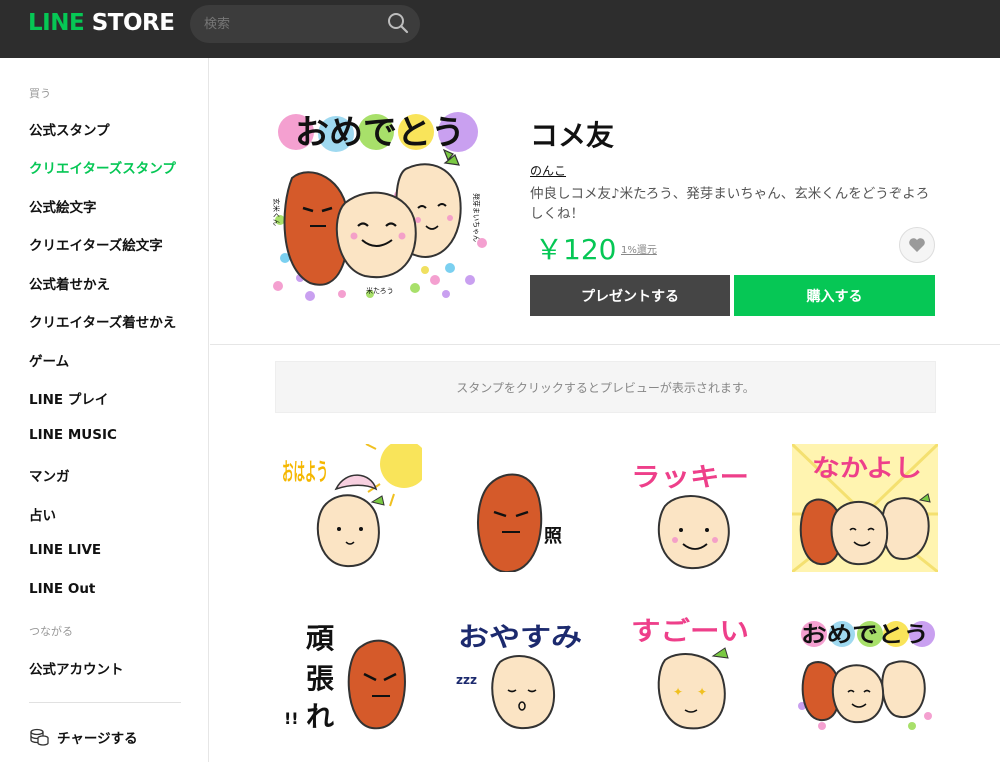  I want to click on sticker-nakayoshi: なかよし, so click(865, 508).